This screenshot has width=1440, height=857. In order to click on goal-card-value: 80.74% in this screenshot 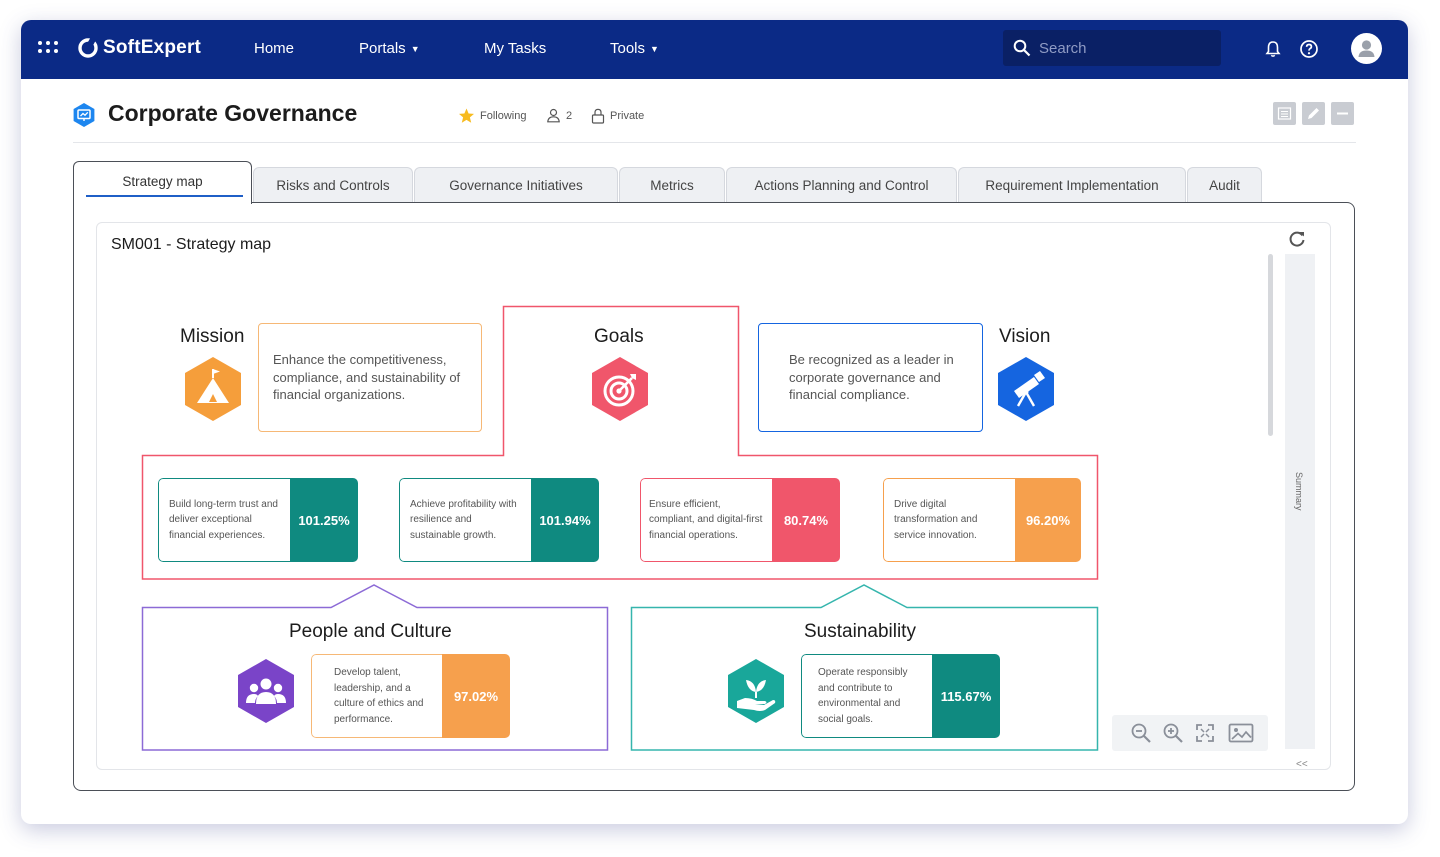, I will do `click(806, 520)`.